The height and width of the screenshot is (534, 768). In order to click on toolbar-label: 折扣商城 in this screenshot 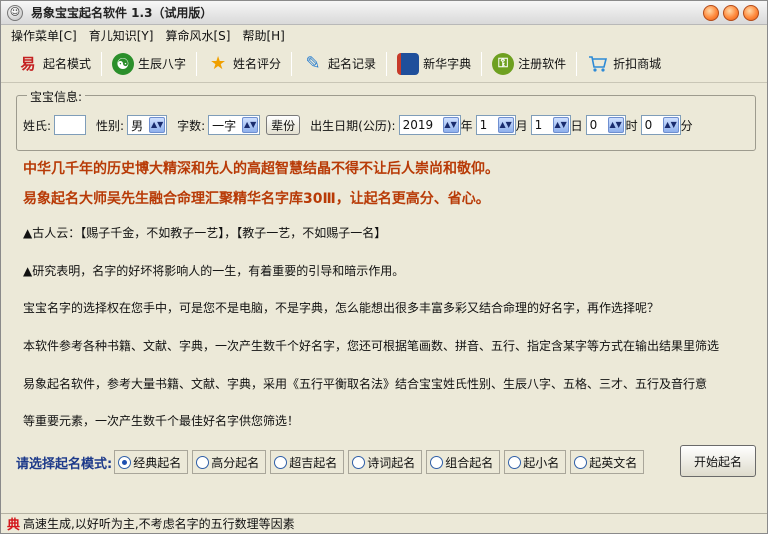, I will do `click(637, 64)`.